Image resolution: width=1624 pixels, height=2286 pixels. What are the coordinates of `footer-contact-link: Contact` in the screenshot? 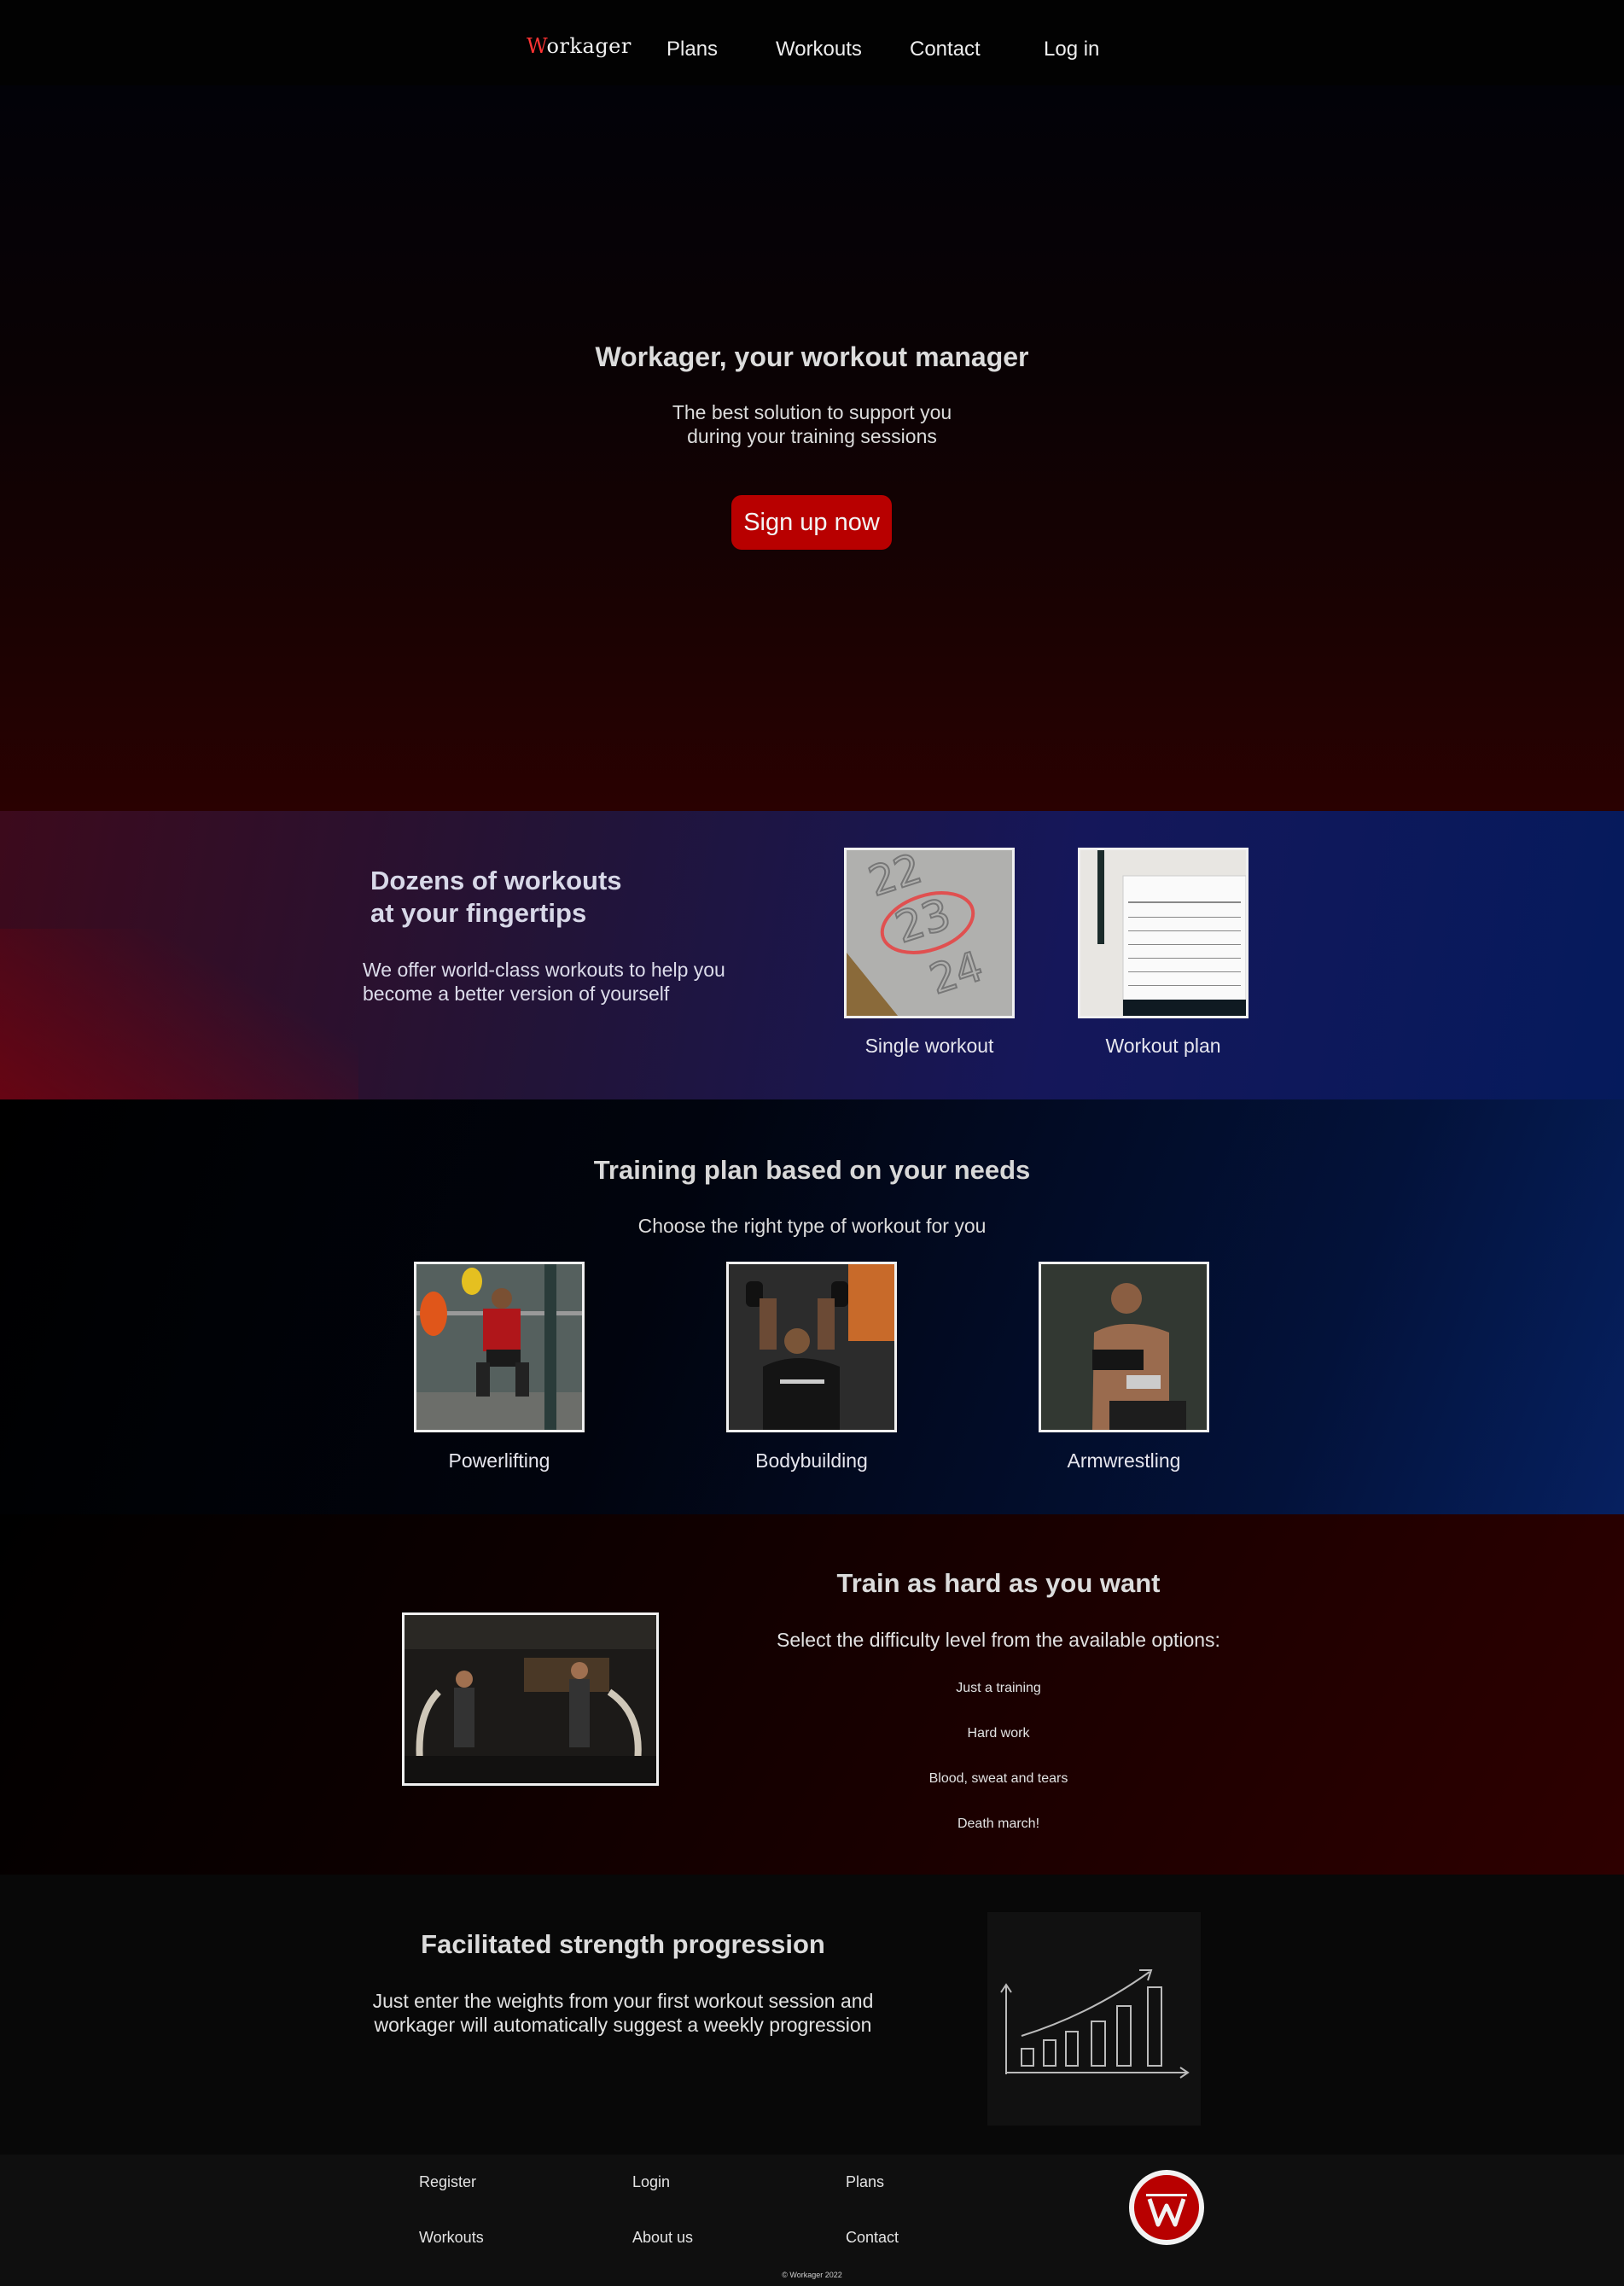 It's located at (873, 2238).